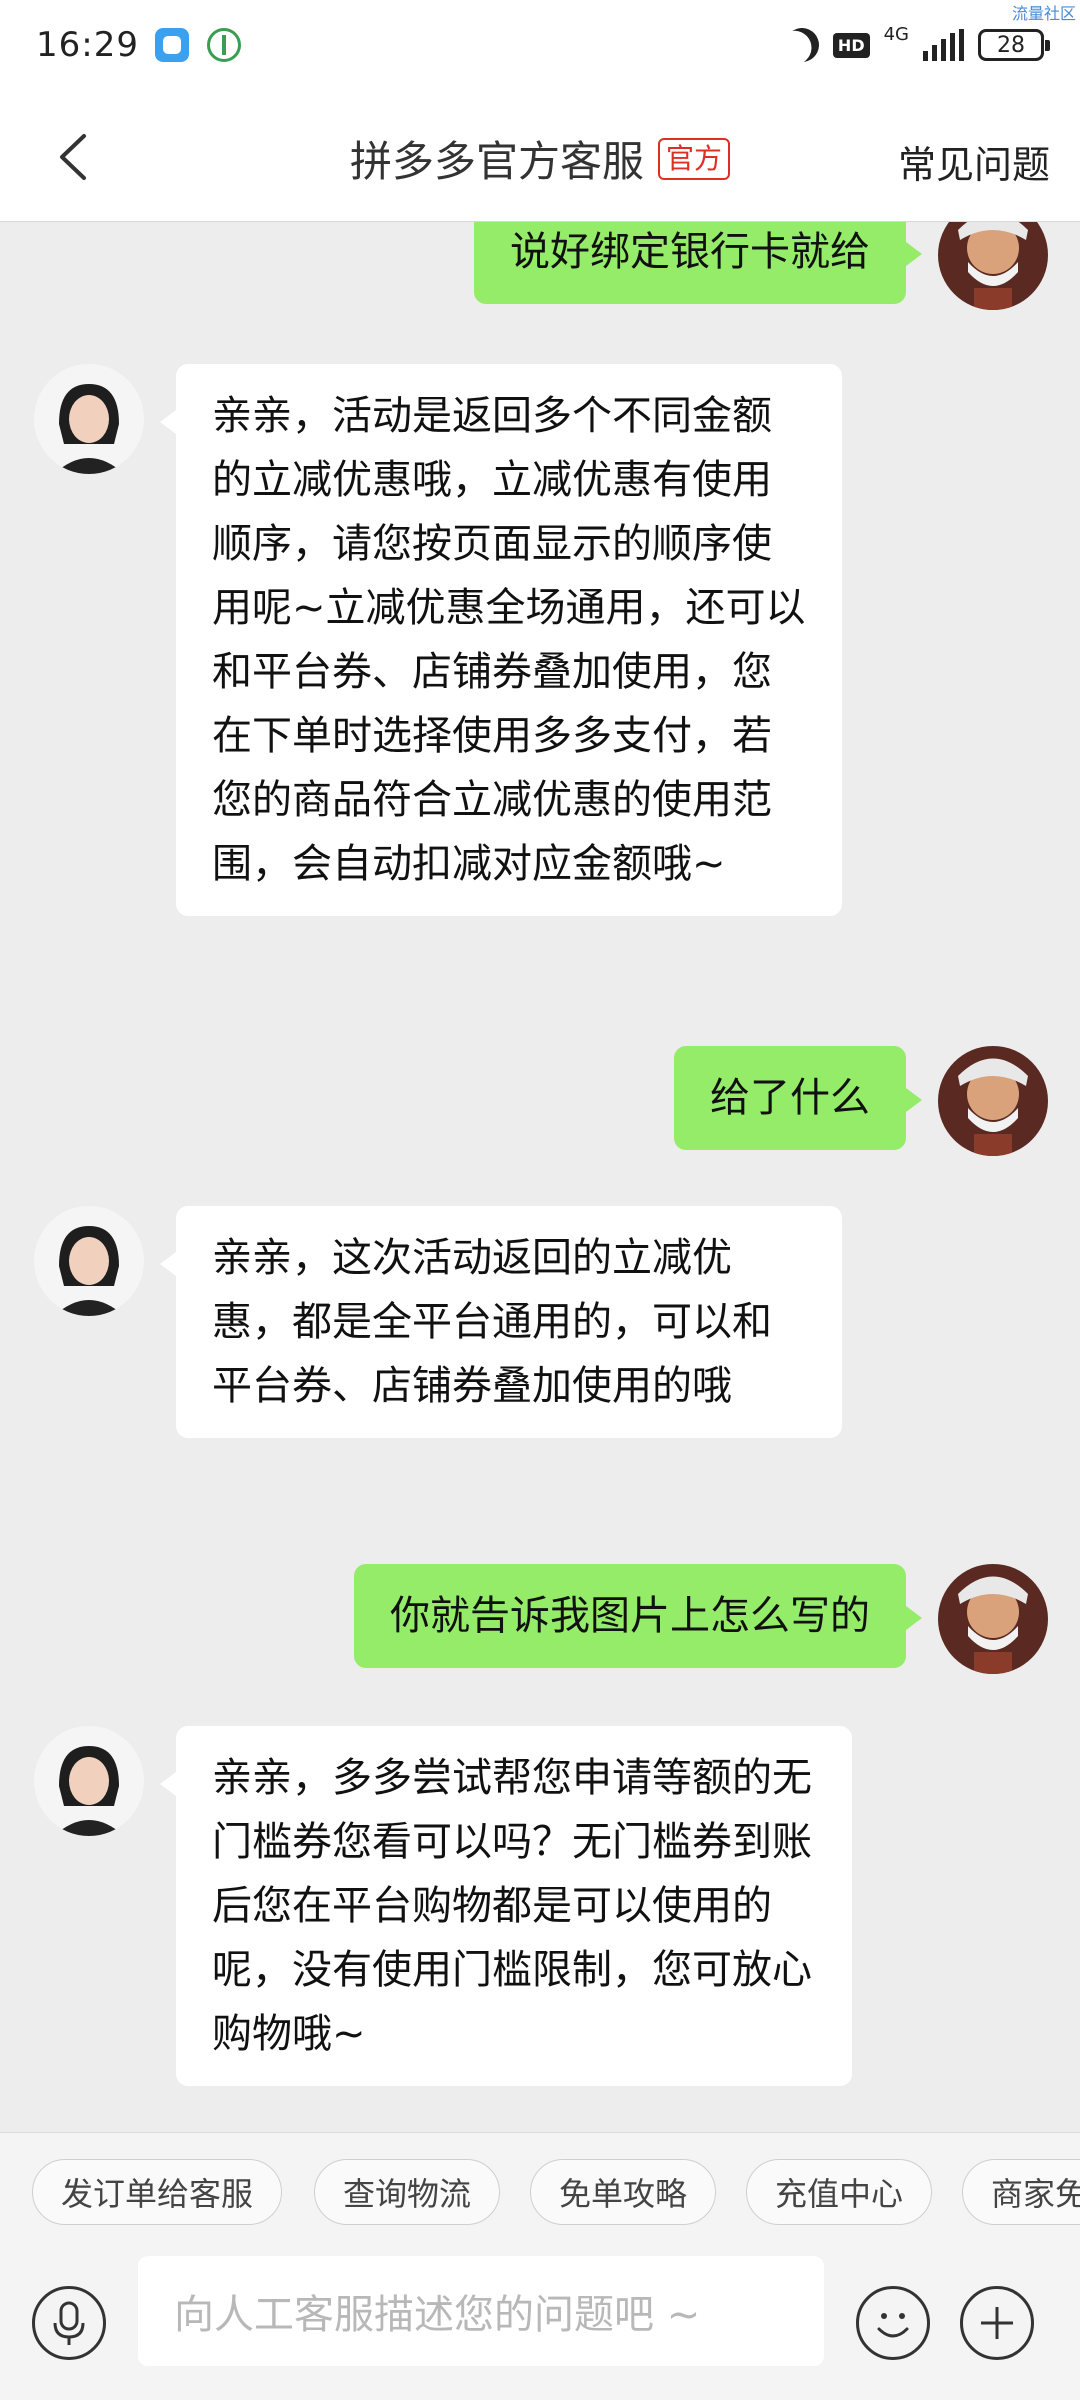 The height and width of the screenshot is (2400, 1080). Describe the element at coordinates (501, 1322) in the screenshot. I see `message-bubble-agent: 亲亲，这次活动返回的立减优惠，都是全平台通用的，可以和平台券、店铺券叠加使用的哦` at that location.